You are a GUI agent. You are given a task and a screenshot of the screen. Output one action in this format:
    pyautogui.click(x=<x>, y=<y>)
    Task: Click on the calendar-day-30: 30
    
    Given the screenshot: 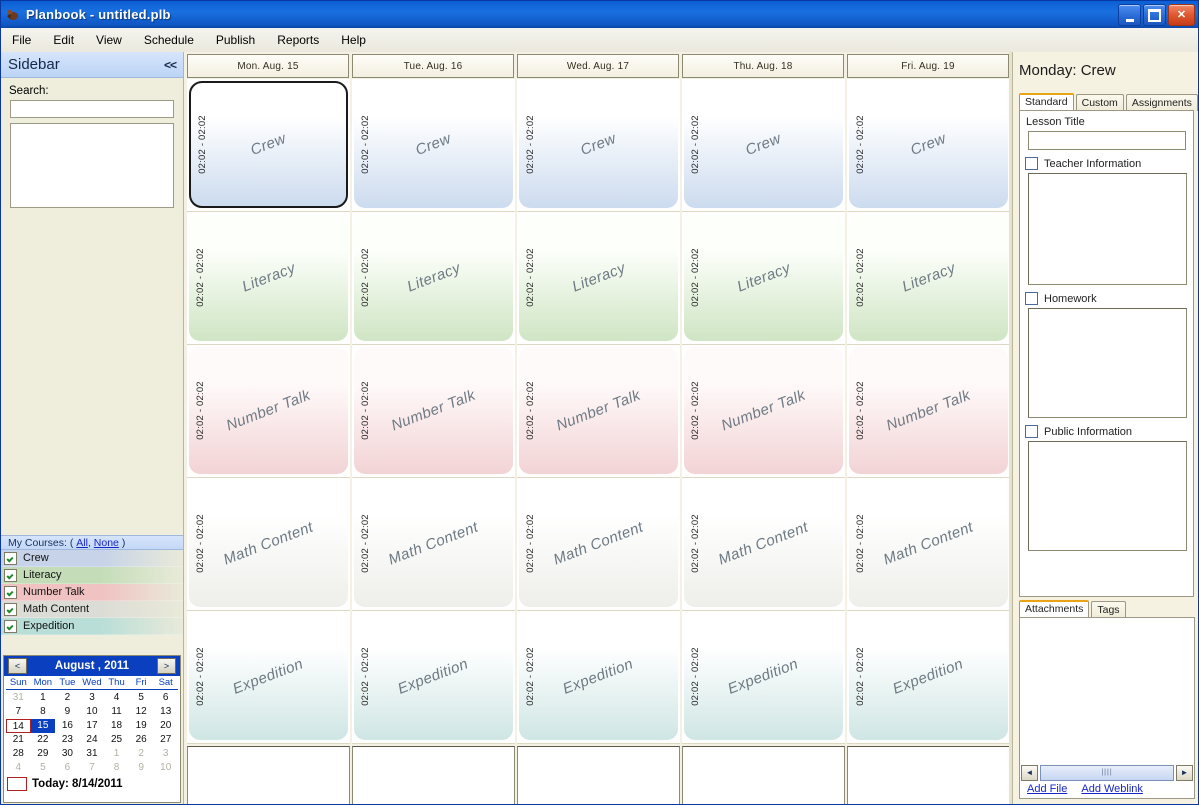 What is the action you would take?
    pyautogui.click(x=67, y=754)
    